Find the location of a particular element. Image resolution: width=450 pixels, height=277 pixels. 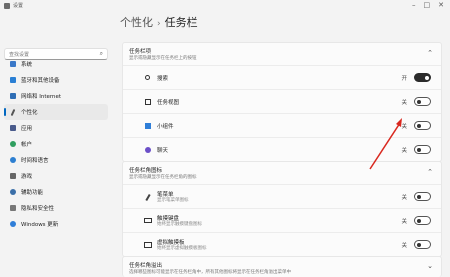

setting-row-virtual-touchpad: 虚拟触摸板 始终显示虚拟触摸板图标 关 is located at coordinates (282, 244).